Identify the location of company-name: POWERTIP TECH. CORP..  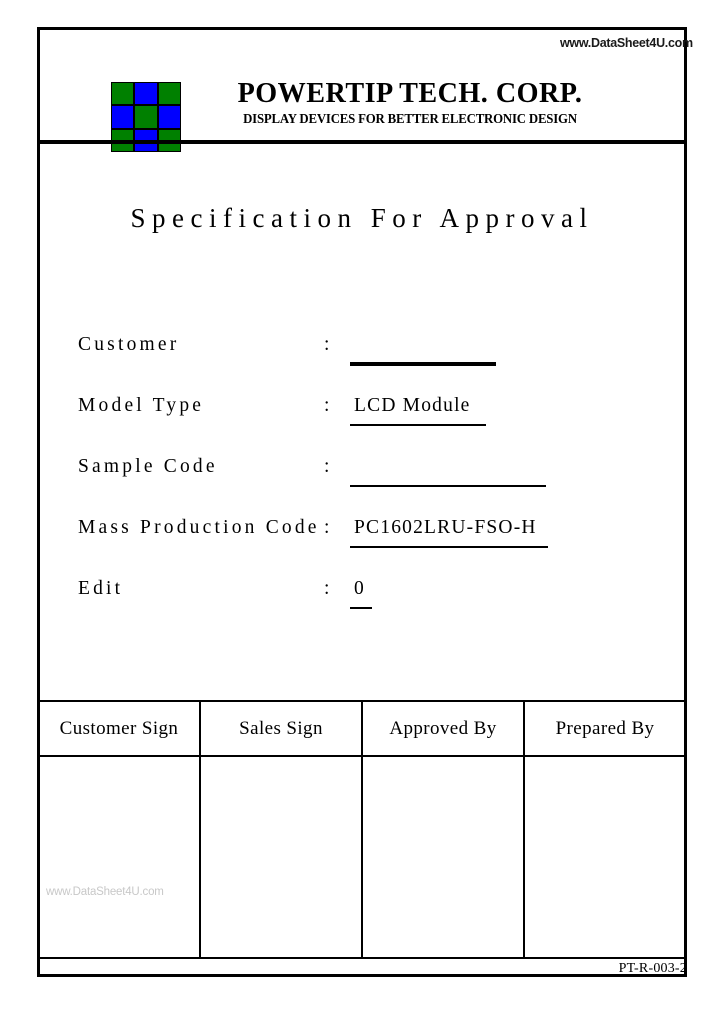
(410, 93).